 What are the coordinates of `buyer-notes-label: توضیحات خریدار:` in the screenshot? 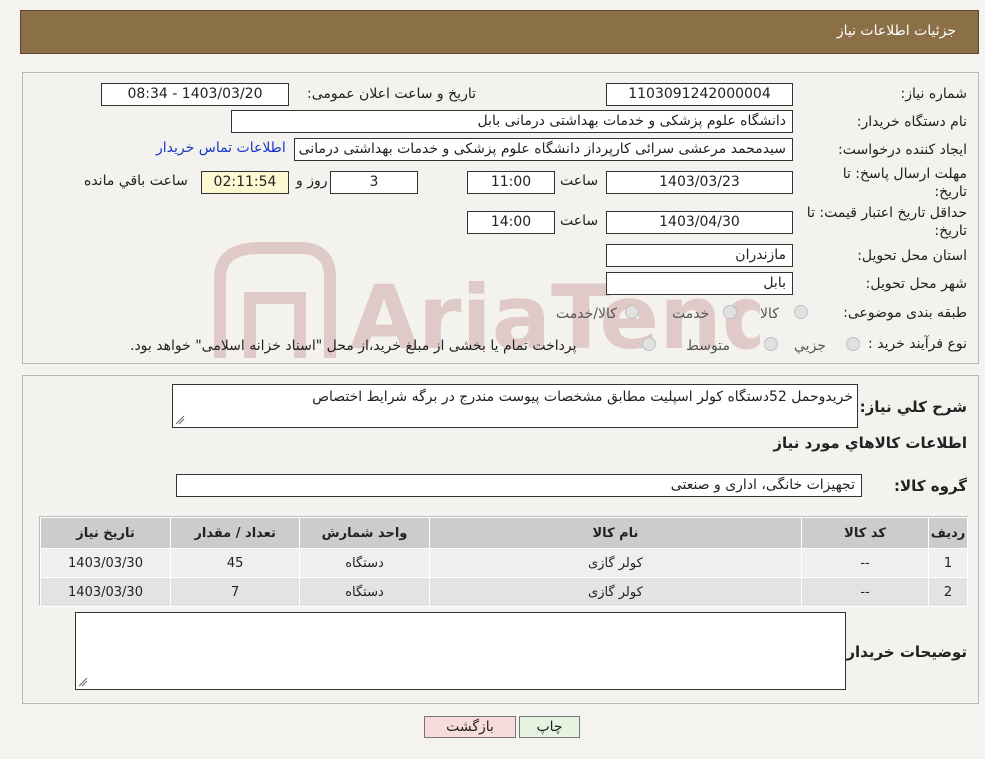 It's located at (903, 652).